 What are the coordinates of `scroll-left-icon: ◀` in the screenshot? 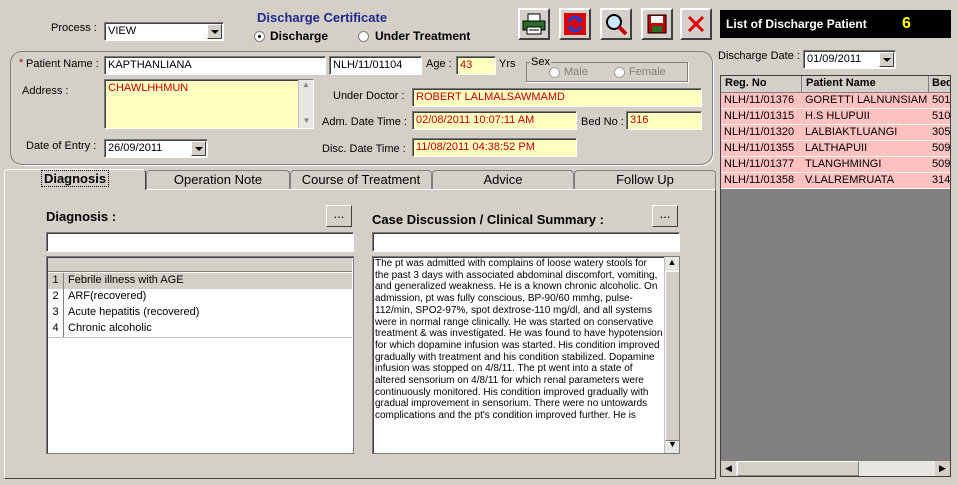 It's located at (728, 468).